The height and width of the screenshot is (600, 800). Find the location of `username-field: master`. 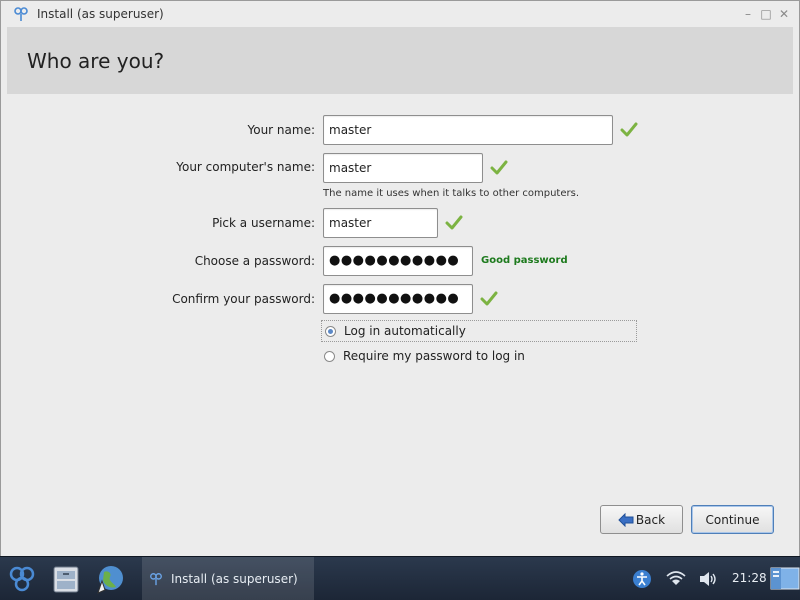

username-field: master is located at coordinates (380, 223).